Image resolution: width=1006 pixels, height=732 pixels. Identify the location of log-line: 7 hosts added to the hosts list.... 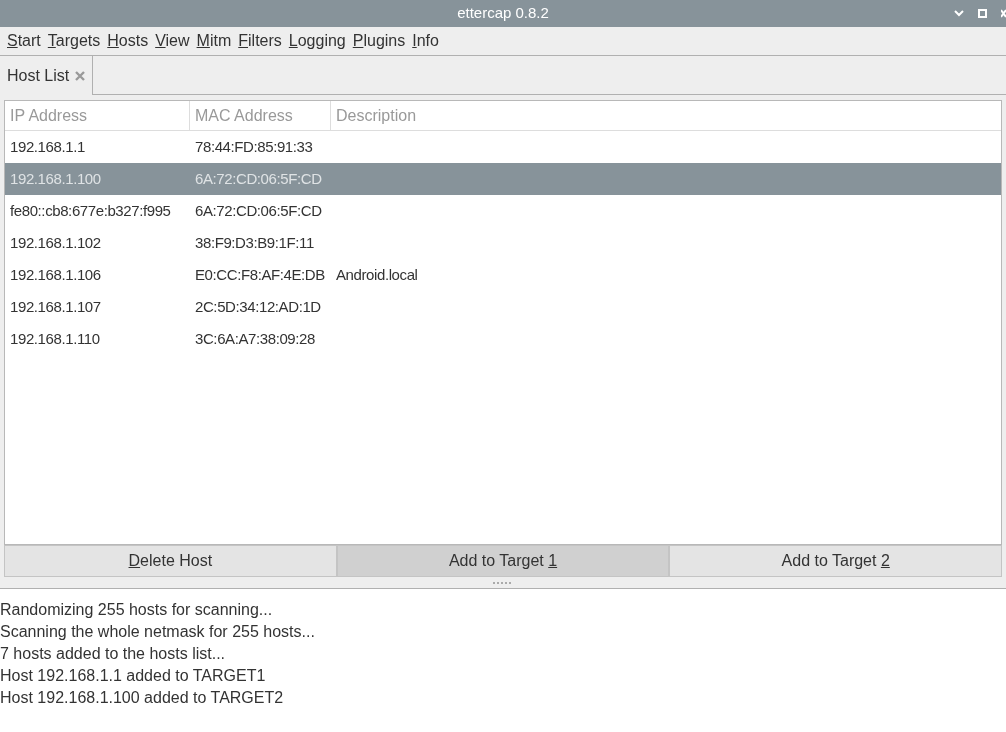
(113, 654).